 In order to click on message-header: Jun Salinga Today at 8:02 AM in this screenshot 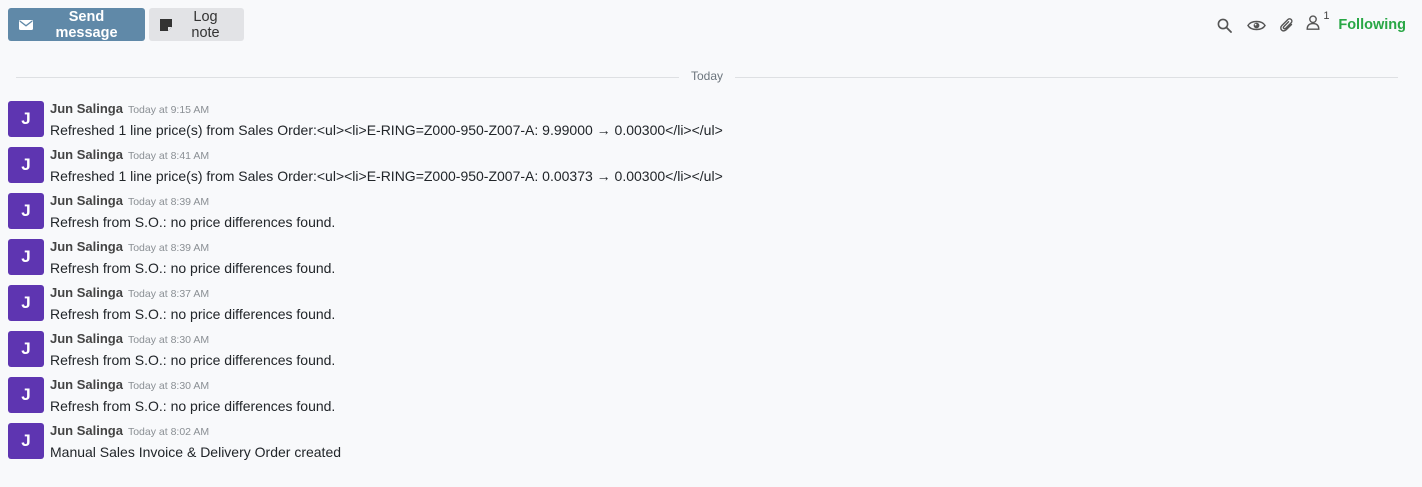, I will do `click(129, 431)`.